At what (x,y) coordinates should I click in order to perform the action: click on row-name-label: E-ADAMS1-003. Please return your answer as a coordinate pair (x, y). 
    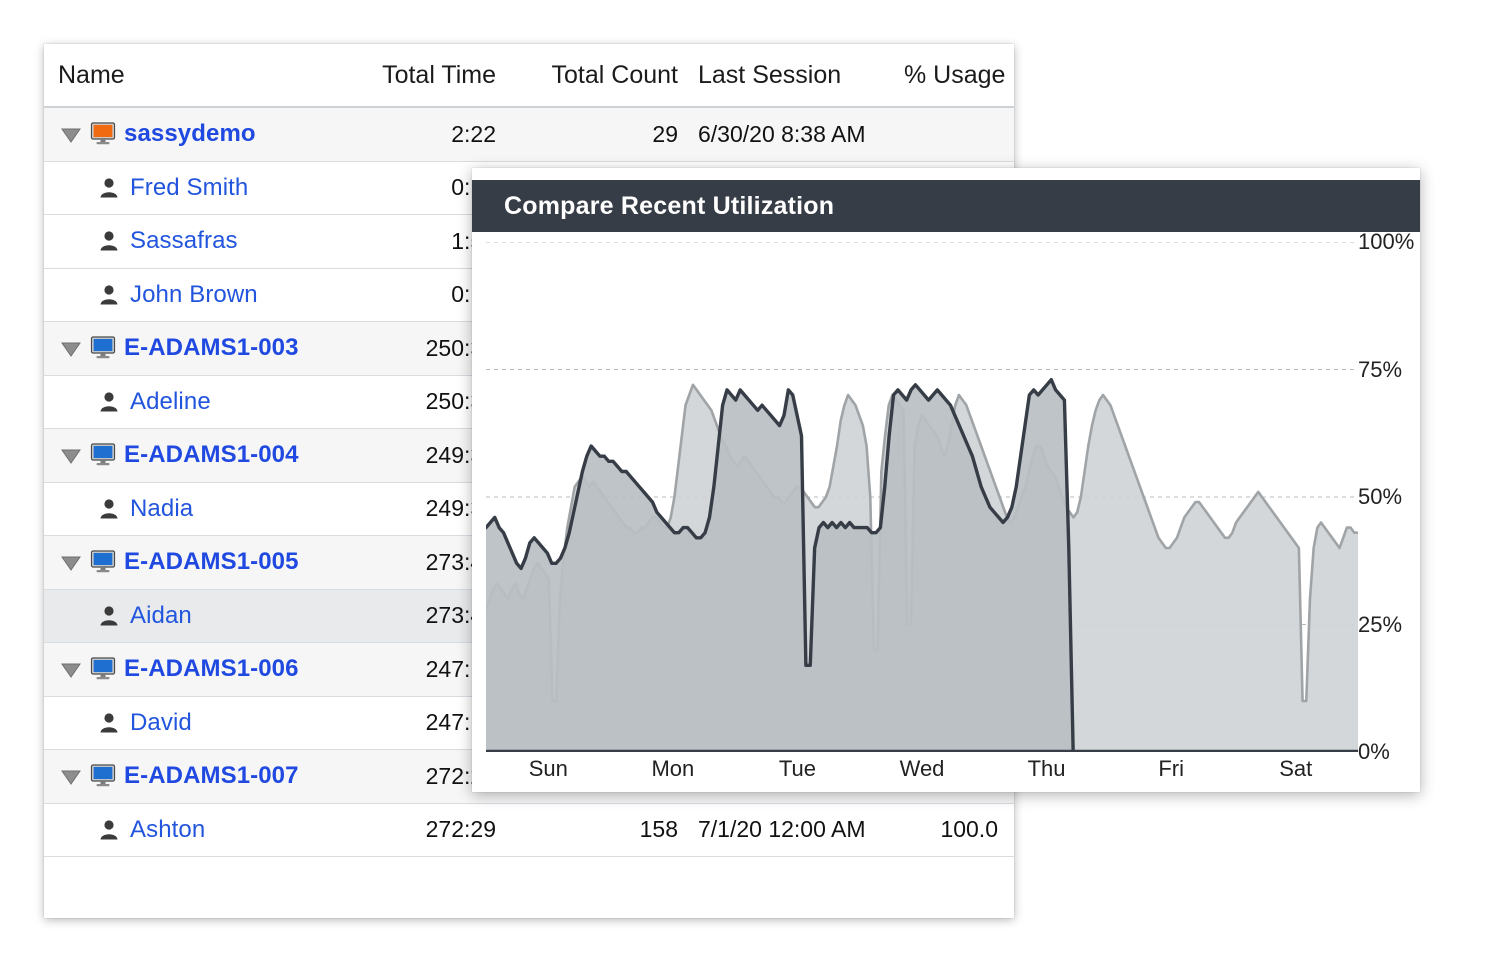
    Looking at the image, I should click on (211, 348).